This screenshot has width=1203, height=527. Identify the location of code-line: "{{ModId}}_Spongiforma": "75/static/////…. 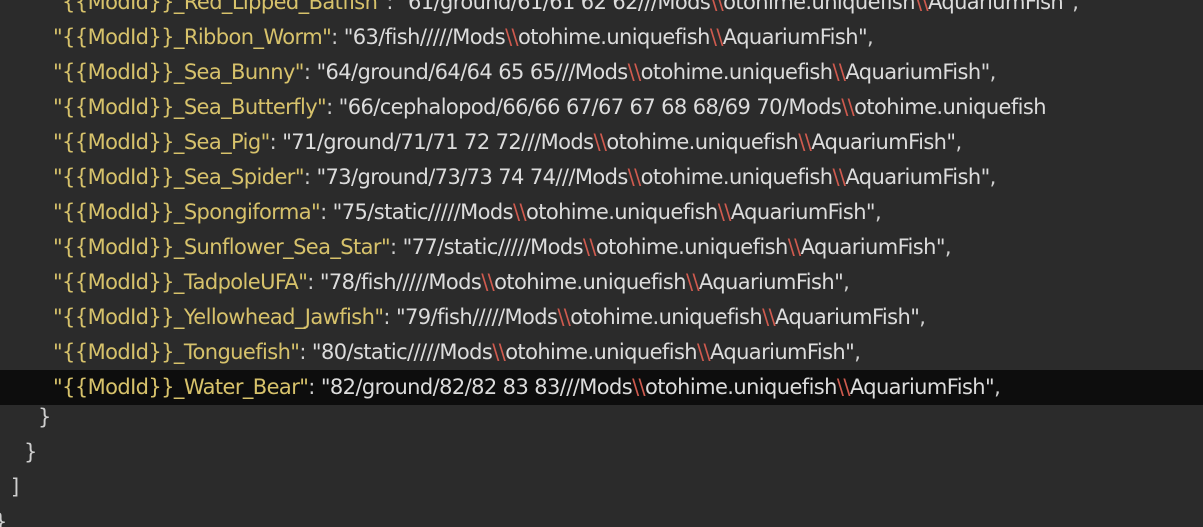
(601, 212).